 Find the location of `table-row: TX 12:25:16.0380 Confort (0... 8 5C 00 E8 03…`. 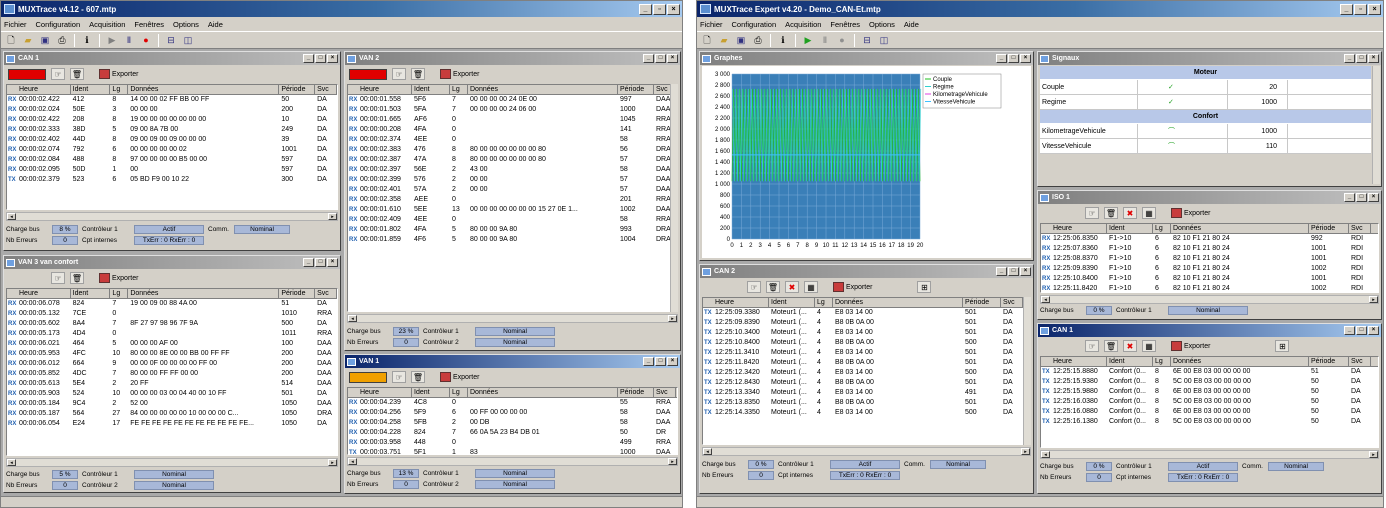

table-row: TX 12:25:16.0380 Confort (0... 8 5C 00 E8 03… is located at coordinates (1209, 402).